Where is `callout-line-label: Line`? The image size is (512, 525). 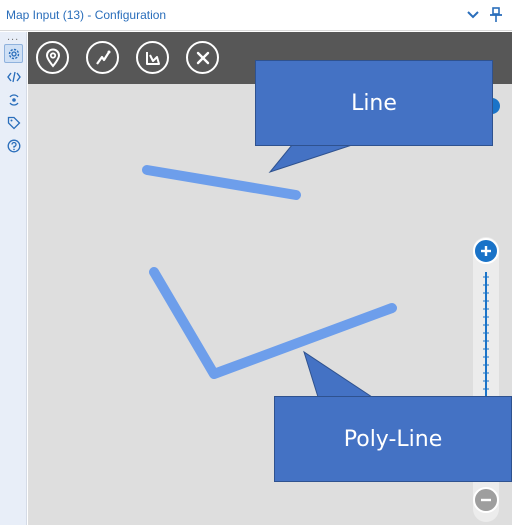 callout-line-label: Line is located at coordinates (374, 103).